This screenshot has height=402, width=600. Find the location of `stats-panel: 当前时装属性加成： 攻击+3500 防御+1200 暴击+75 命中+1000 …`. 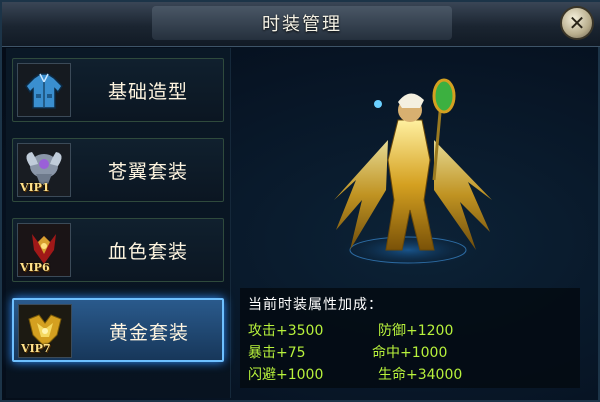

stats-panel: 当前时装属性加成： 攻击+3500 防御+1200 暴击+75 命中+1000 … is located at coordinates (410, 338).